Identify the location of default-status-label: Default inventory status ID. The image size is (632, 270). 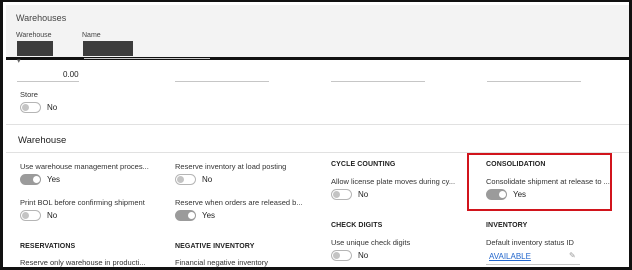
(530, 242).